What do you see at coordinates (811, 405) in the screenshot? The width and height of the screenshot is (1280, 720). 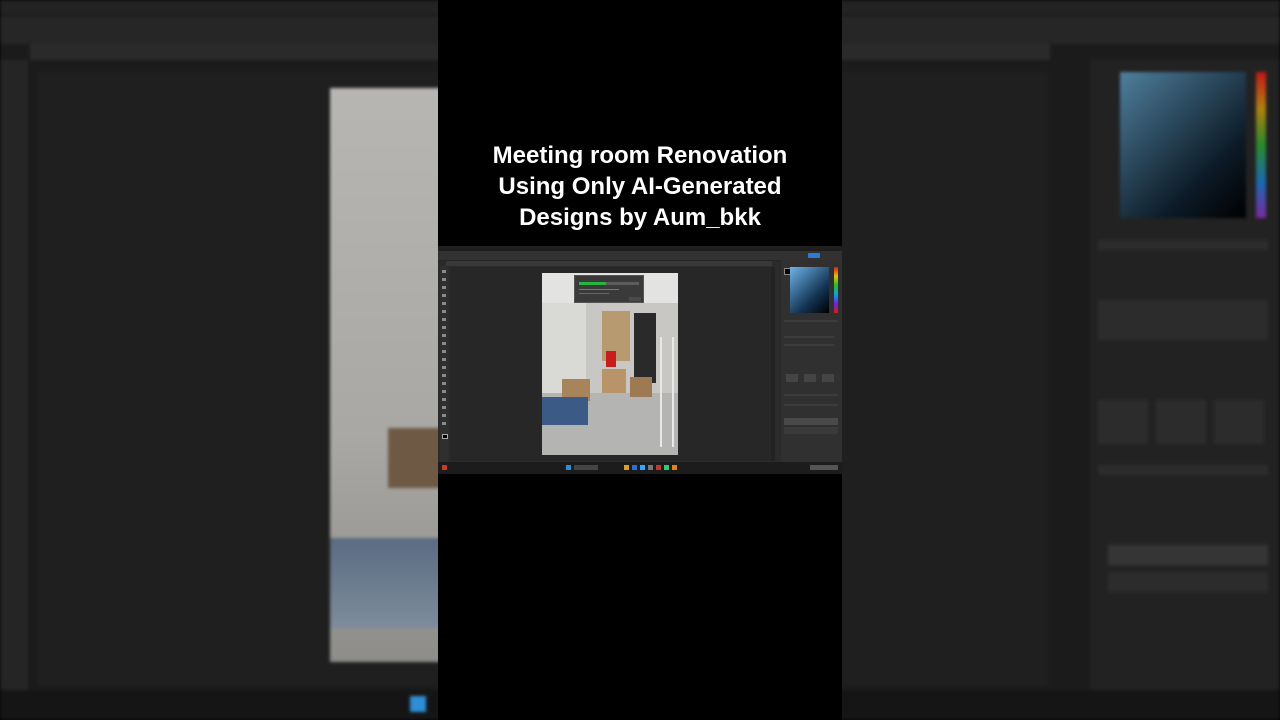 I see `layers-toolbar` at bounding box center [811, 405].